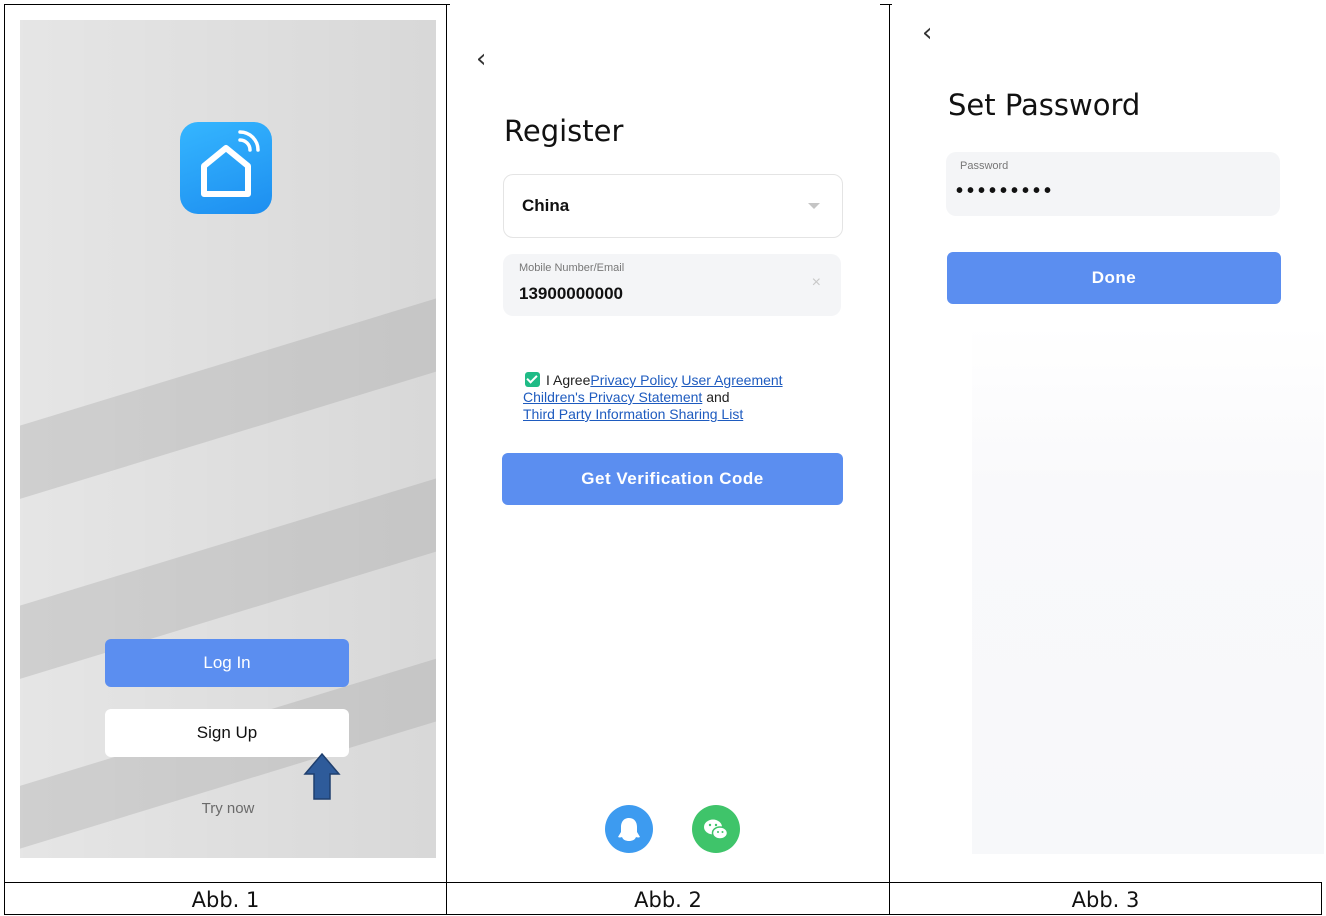 Image resolution: width=1326 pixels, height=916 pixels. I want to click on signup-button: Sign Up, so click(227, 733).